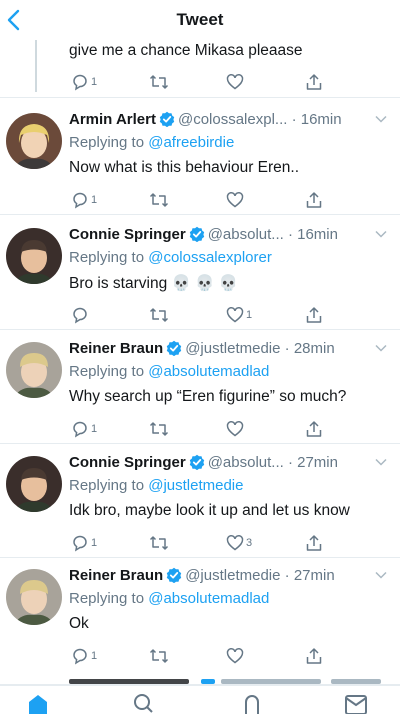 Image resolution: width=400 pixels, height=714 pixels. I want to click on display-name: Armin Arlert, so click(112, 119).